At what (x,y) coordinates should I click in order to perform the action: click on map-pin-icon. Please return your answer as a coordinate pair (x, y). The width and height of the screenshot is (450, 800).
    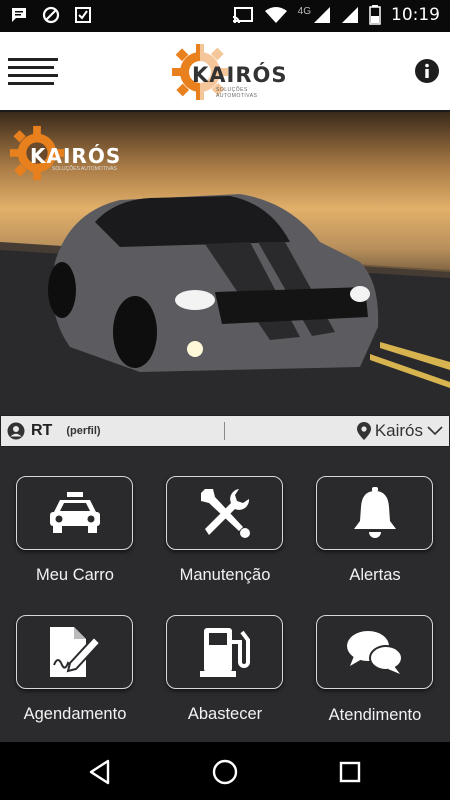
    Looking at the image, I should click on (363, 431).